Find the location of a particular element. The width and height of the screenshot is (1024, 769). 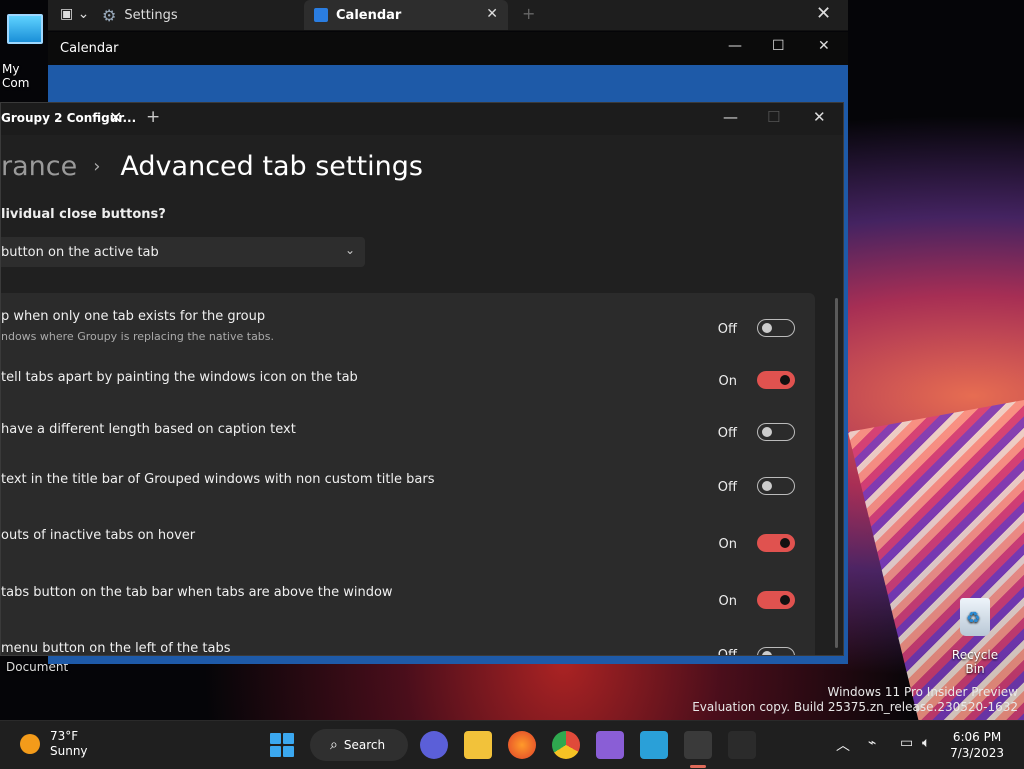

recycle-bin-icon: ♻ is located at coordinates (975, 617).